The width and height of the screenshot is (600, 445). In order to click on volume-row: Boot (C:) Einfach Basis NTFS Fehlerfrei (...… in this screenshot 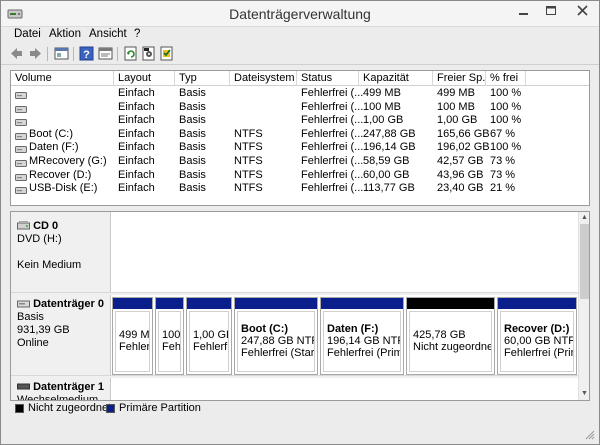, I will do `click(300, 135)`.